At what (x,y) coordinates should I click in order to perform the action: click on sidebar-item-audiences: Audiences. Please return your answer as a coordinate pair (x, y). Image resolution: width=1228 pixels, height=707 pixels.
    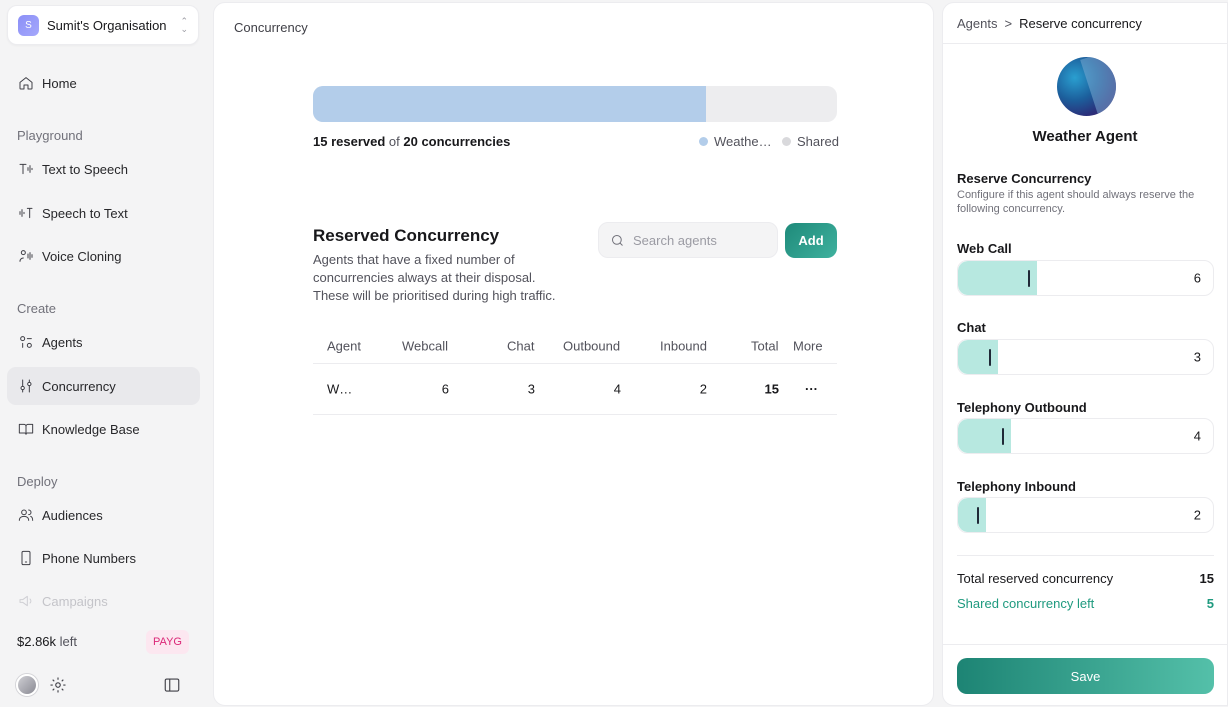
    Looking at the image, I should click on (103, 515).